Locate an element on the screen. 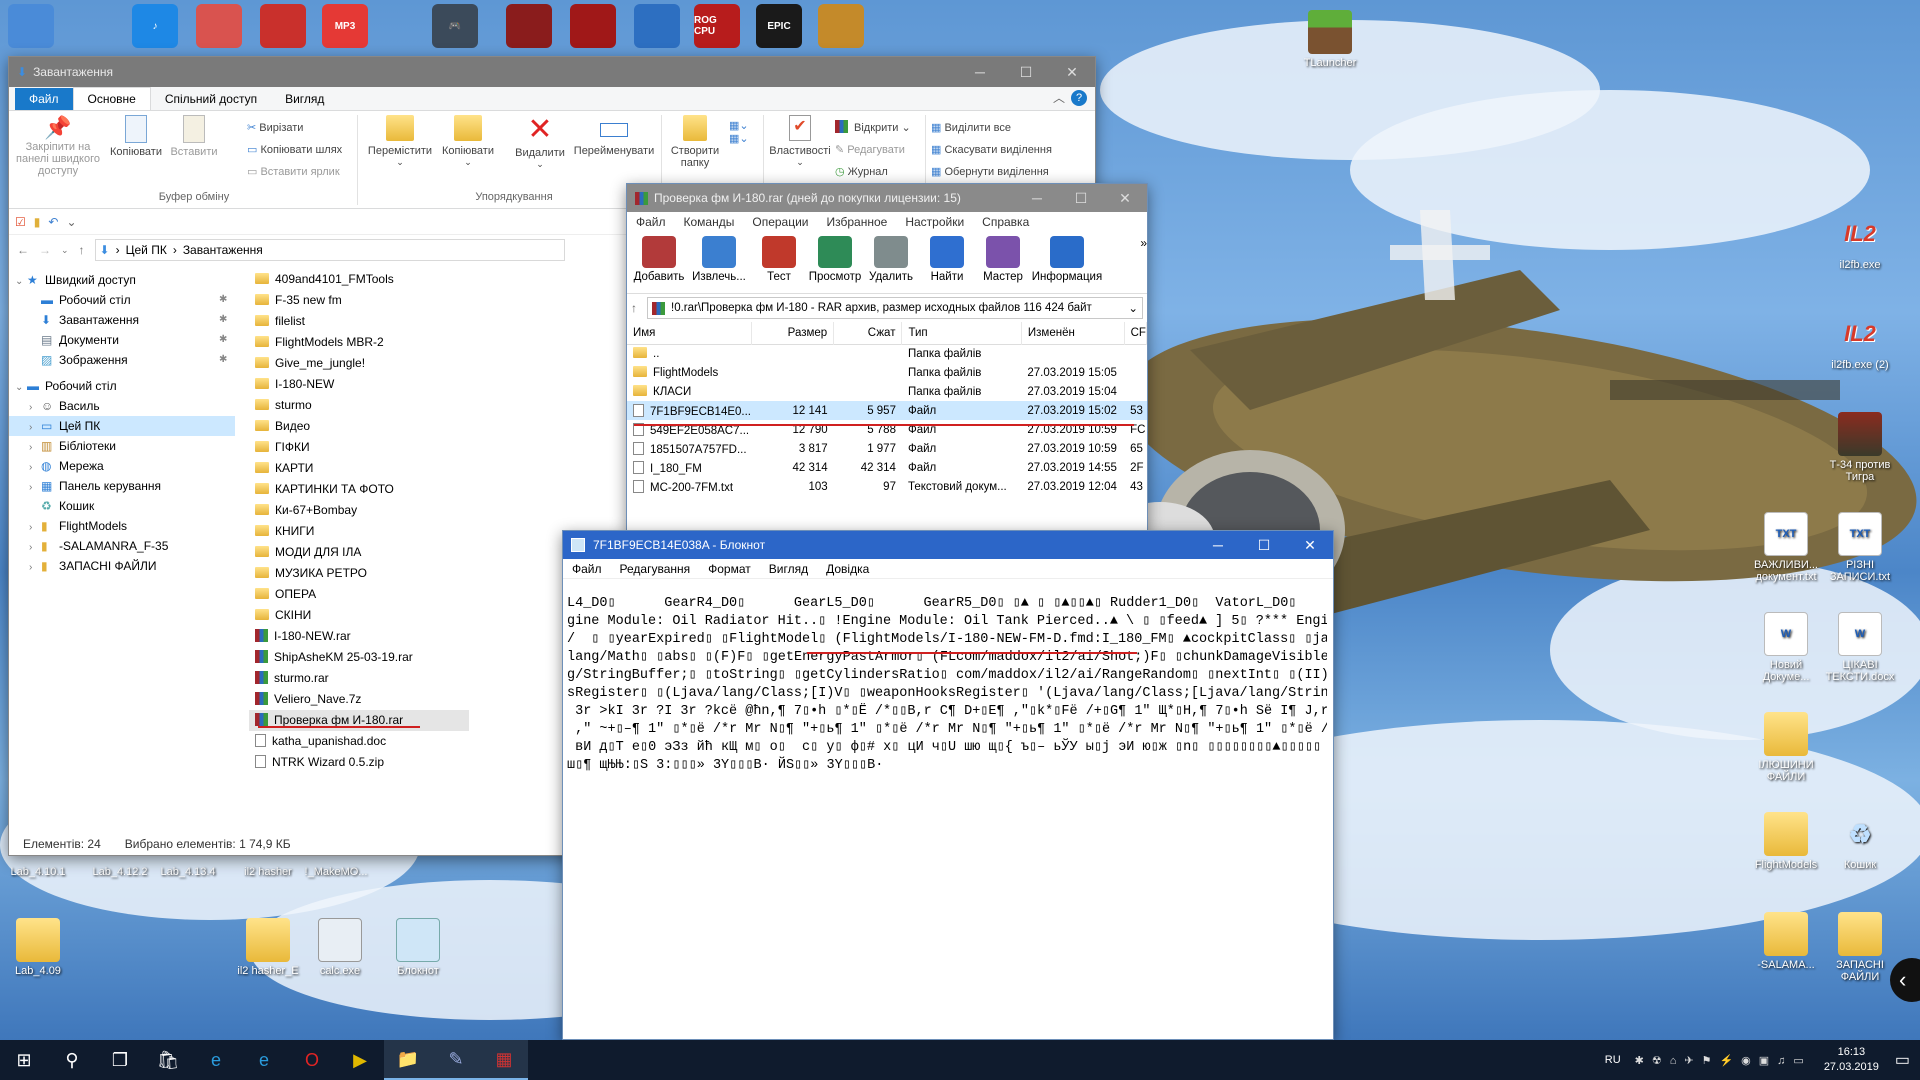 This screenshot has width=1920, height=1080. desktop-icon-partial: Lab_4.12.2 is located at coordinates (120, 872).